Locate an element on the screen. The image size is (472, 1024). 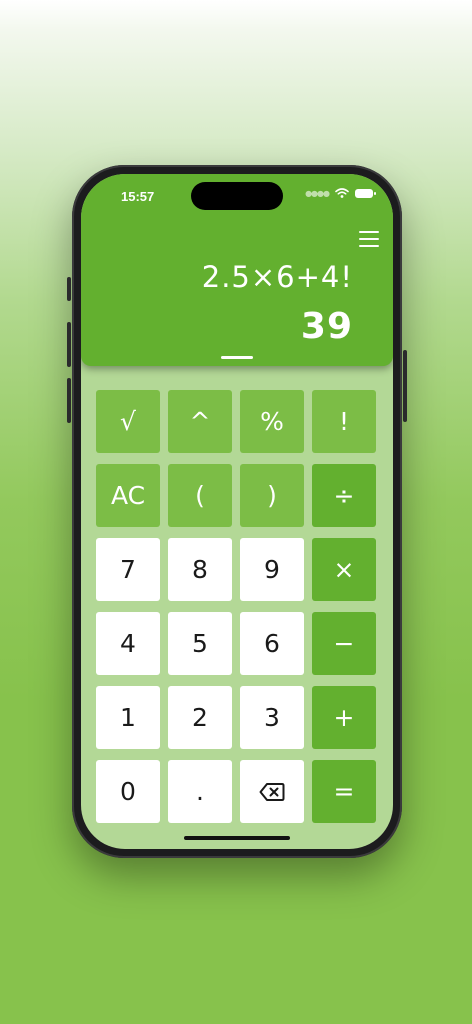
digit-9-button: 9 is located at coordinates (272, 569).